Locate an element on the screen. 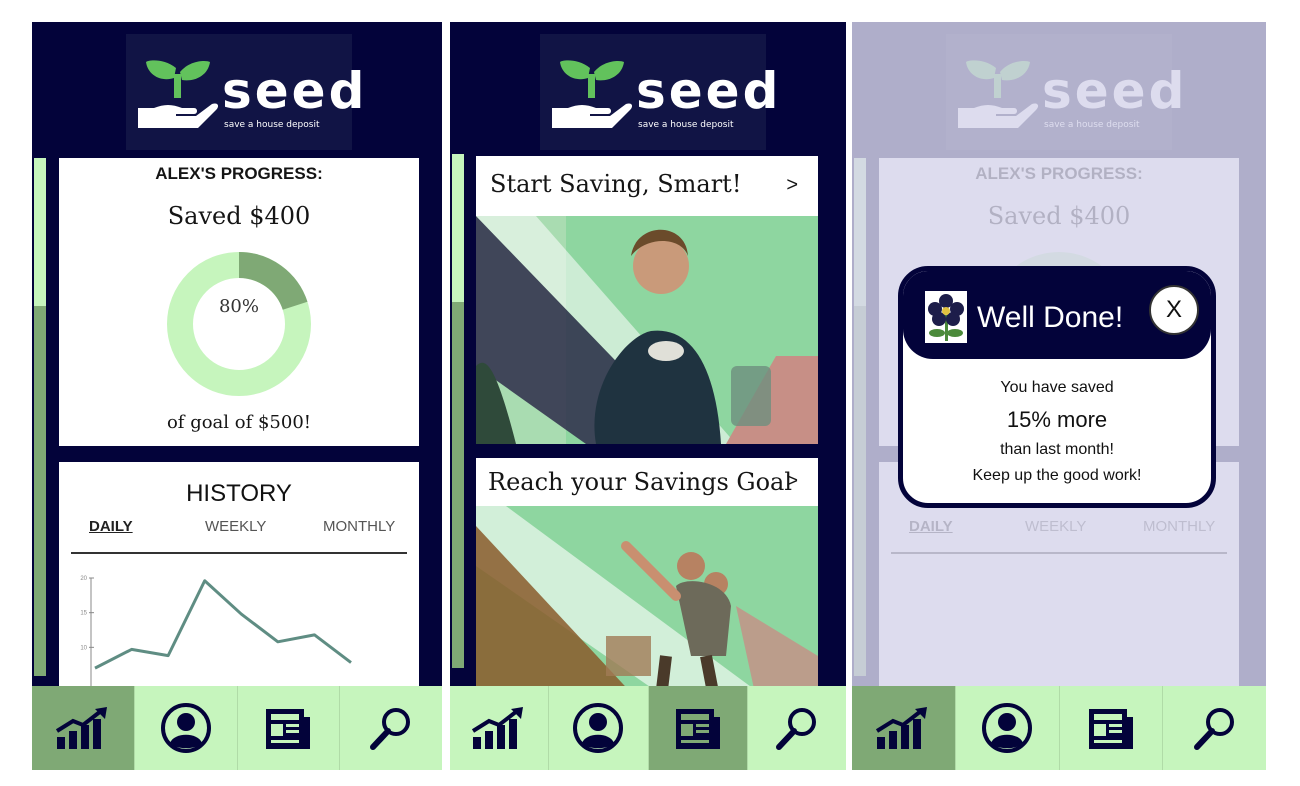 The width and height of the screenshot is (1300, 786). tab-weekly: WEEKLY is located at coordinates (235, 526).